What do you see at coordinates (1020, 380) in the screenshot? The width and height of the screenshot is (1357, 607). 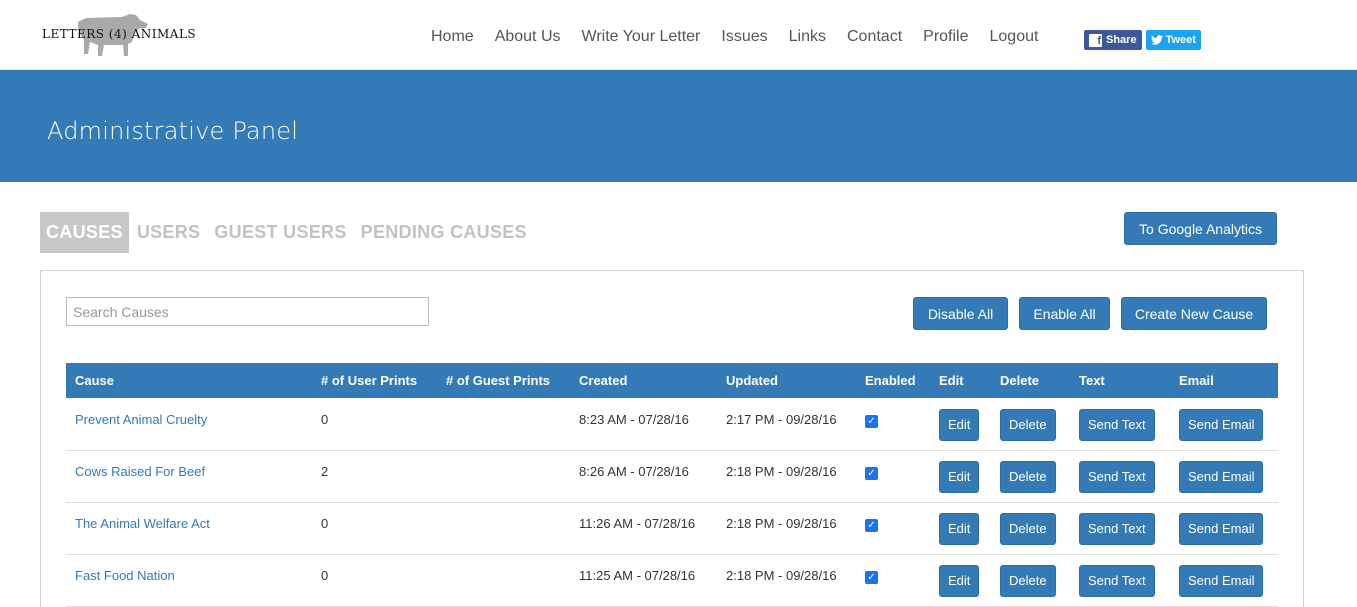 I see `col-header-delete: Delete` at bounding box center [1020, 380].